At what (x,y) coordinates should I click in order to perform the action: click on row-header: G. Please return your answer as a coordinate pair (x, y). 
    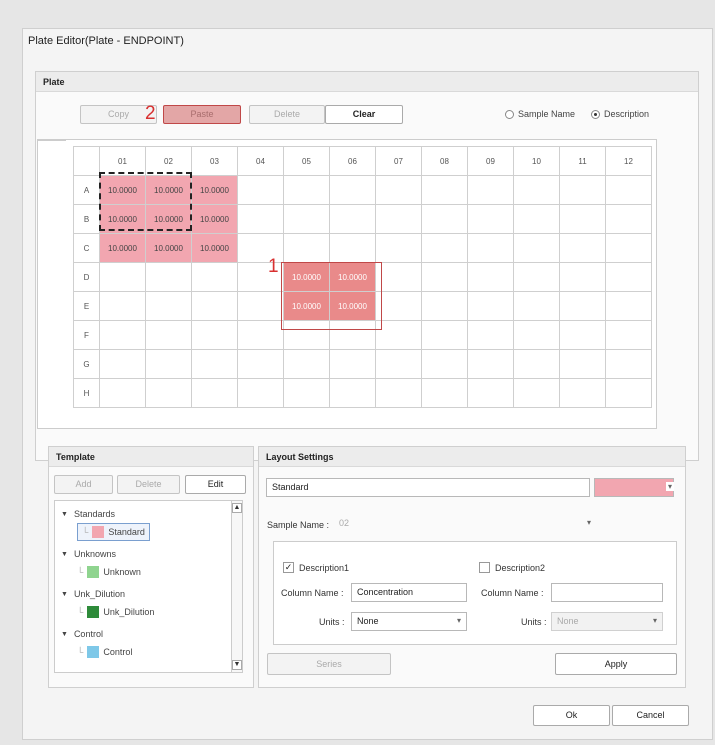
    Looking at the image, I should click on (86, 364).